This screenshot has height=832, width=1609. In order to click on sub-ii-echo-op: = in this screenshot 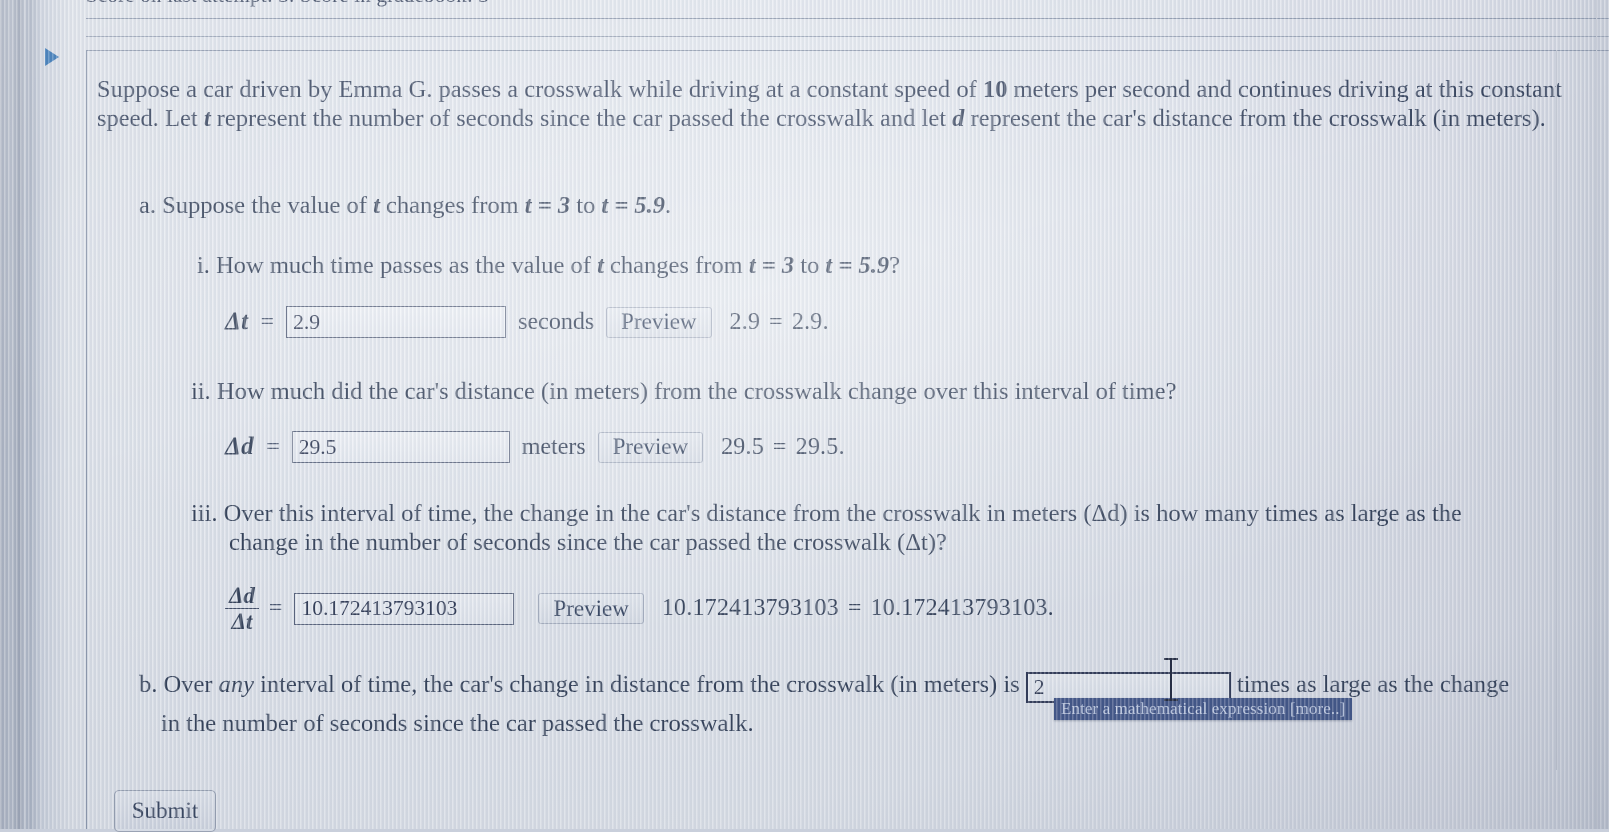, I will do `click(780, 447)`.